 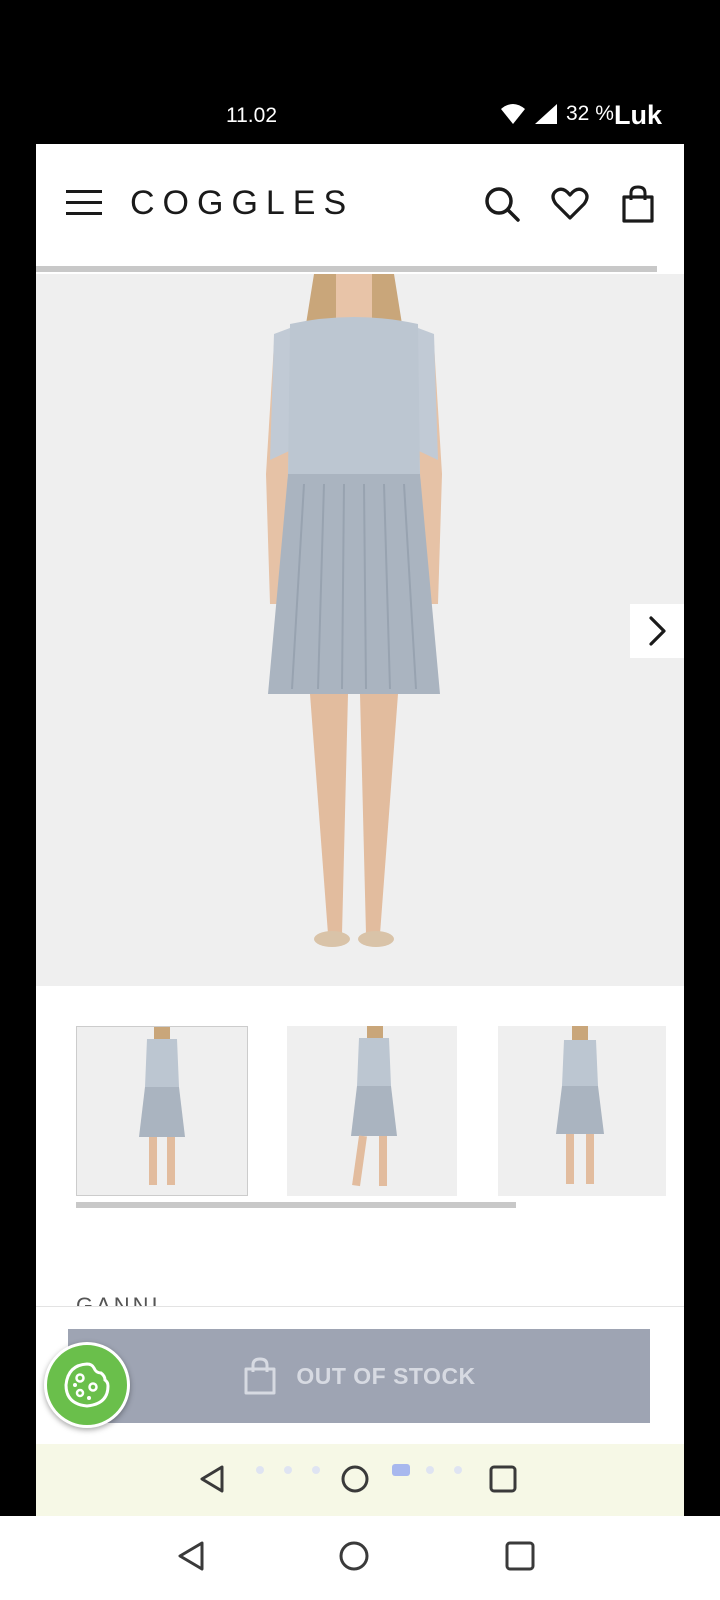 I want to click on chevron-right-icon, so click(x=657, y=631).